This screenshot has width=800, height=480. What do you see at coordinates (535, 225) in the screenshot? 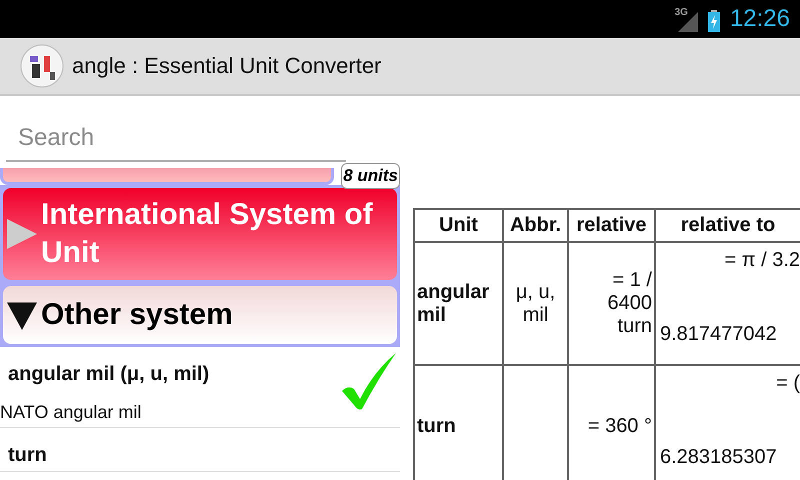
I see `column-header: Abbr.` at bounding box center [535, 225].